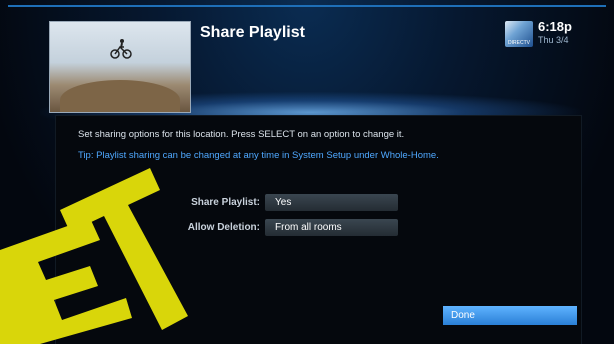  I want to click on logo-text: DIRECTV, so click(519, 43).